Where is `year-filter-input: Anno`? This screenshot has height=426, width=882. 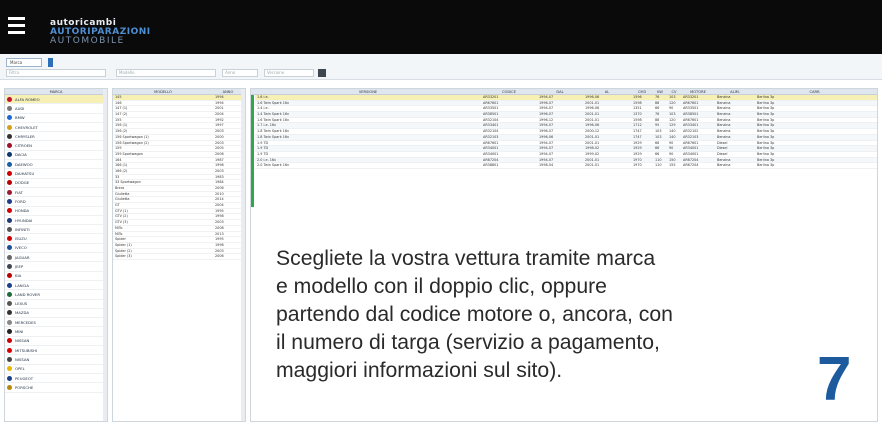 year-filter-input: Anno is located at coordinates (240, 73).